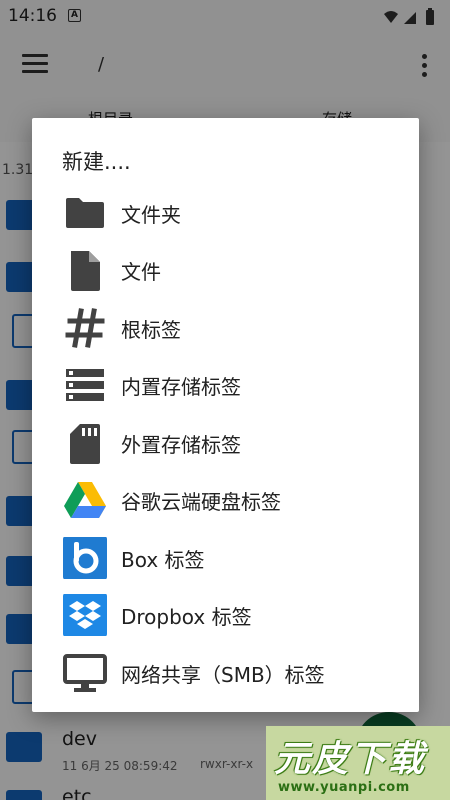  What do you see at coordinates (85, 558) in the screenshot?
I see `box-icon` at bounding box center [85, 558].